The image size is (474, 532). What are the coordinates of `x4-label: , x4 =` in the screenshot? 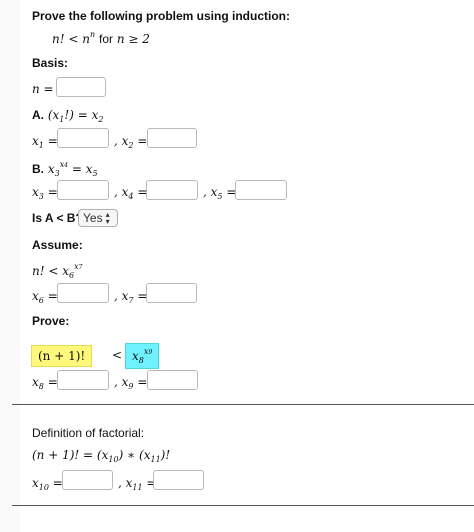 It's located at (130, 193).